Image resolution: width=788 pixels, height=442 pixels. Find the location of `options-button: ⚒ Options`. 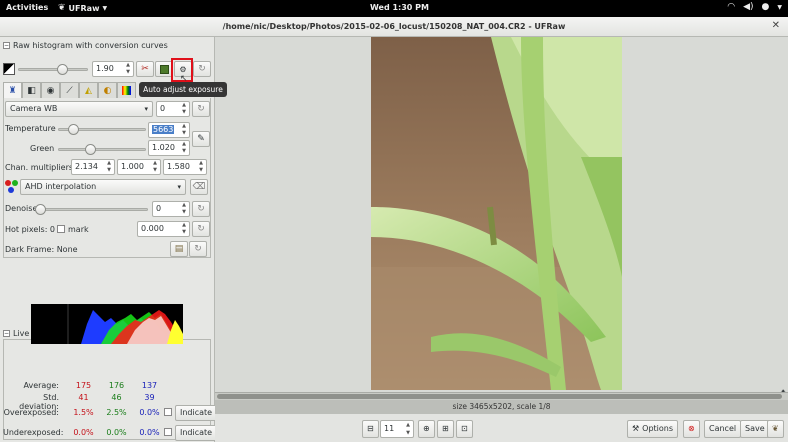

options-button: ⚒ Options is located at coordinates (653, 429).